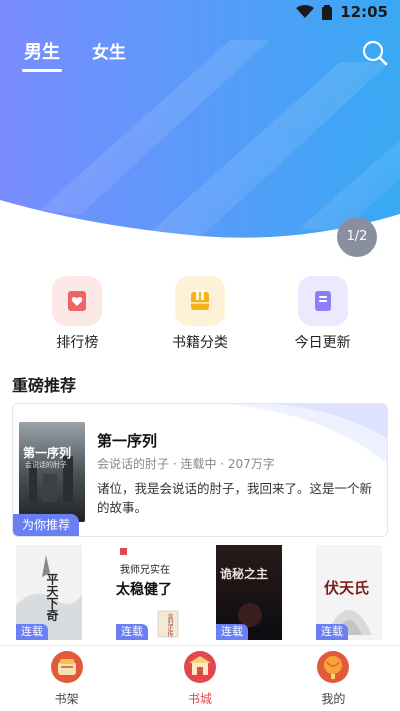  Describe the element at coordinates (145, 570) in the screenshot. I see `book-cover-subtitle: 我师兄实在` at that location.